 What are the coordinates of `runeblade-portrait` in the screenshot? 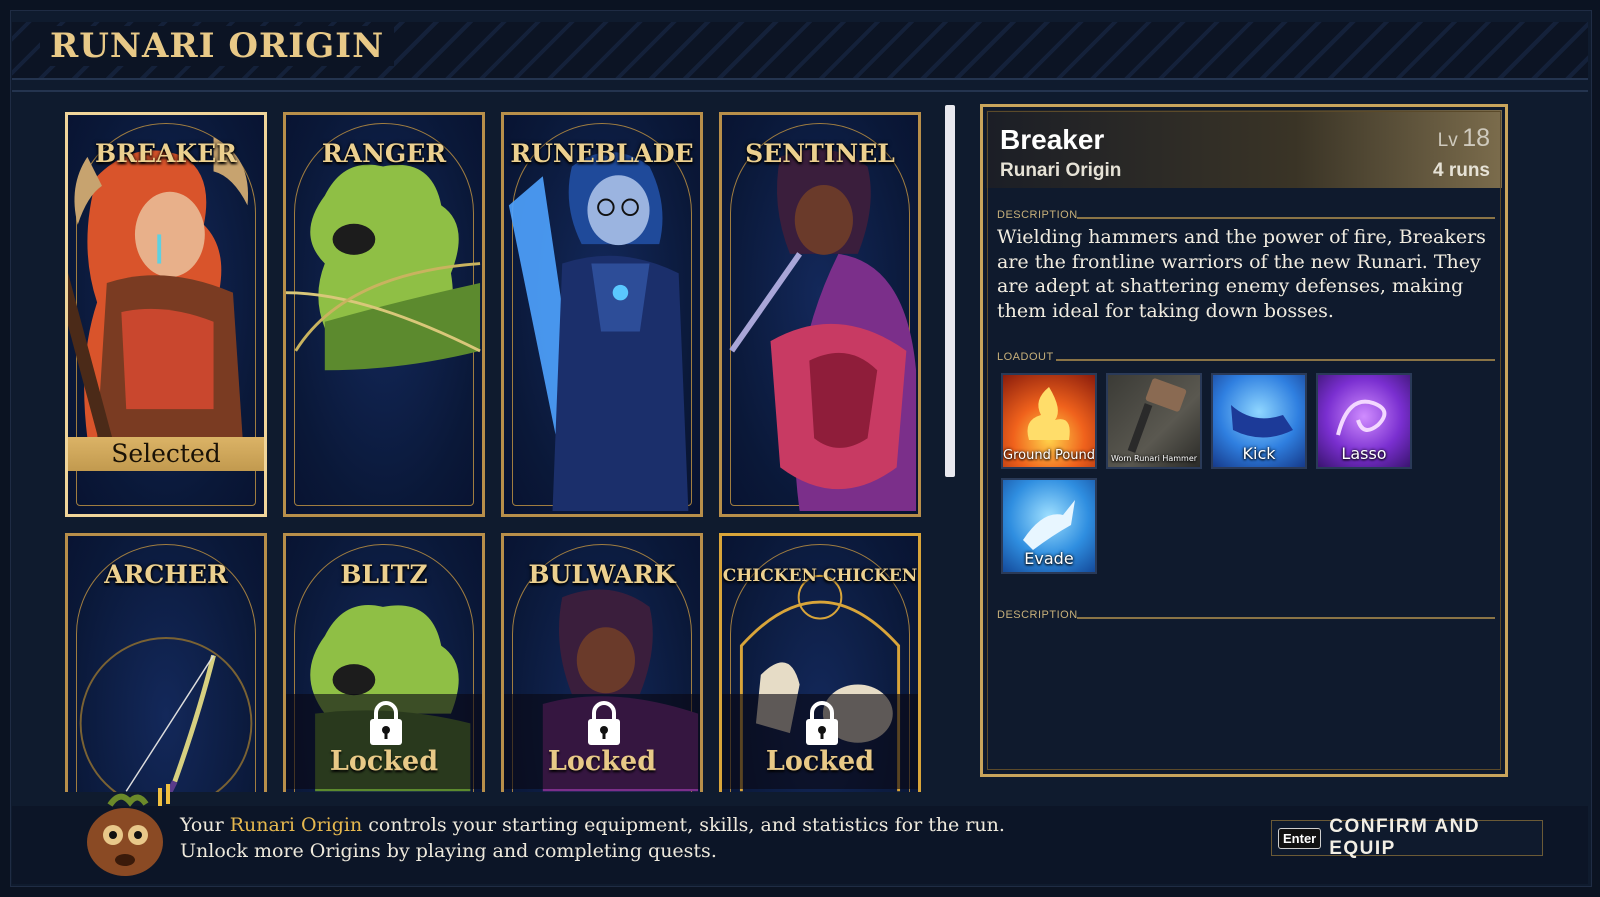 It's located at (598, 331).